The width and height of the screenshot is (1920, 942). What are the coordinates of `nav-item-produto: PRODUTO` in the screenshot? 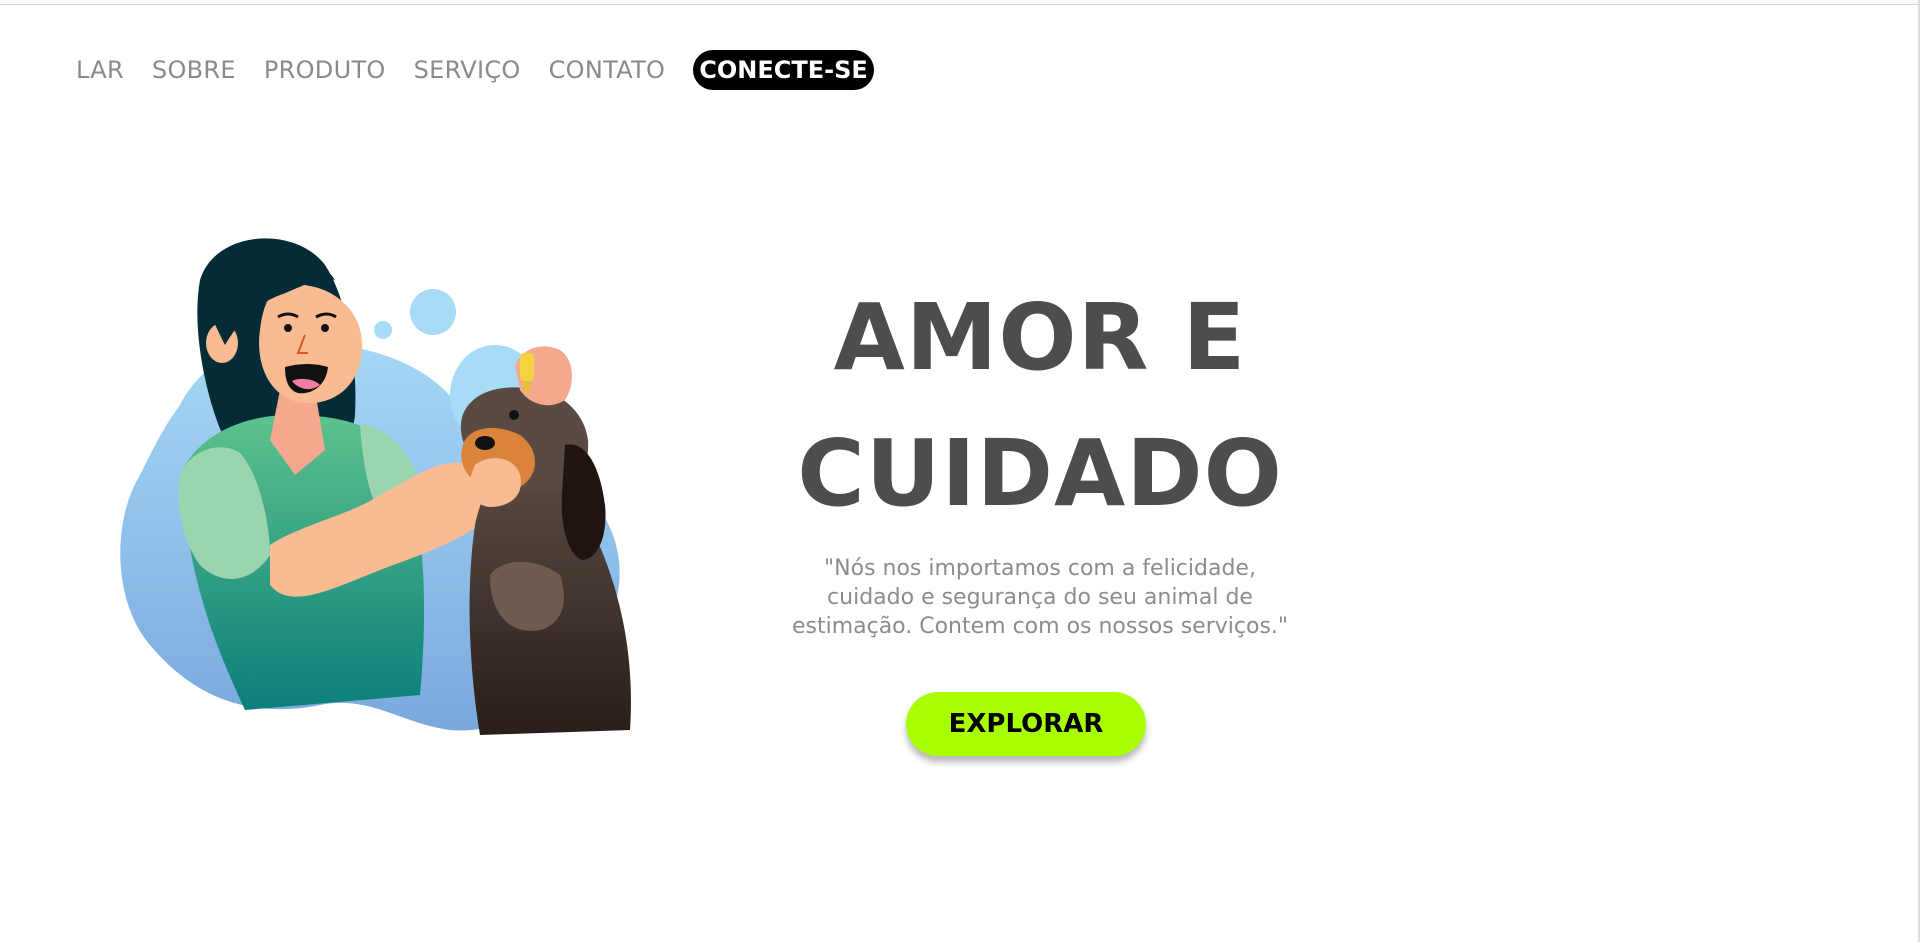 It's located at (325, 70).